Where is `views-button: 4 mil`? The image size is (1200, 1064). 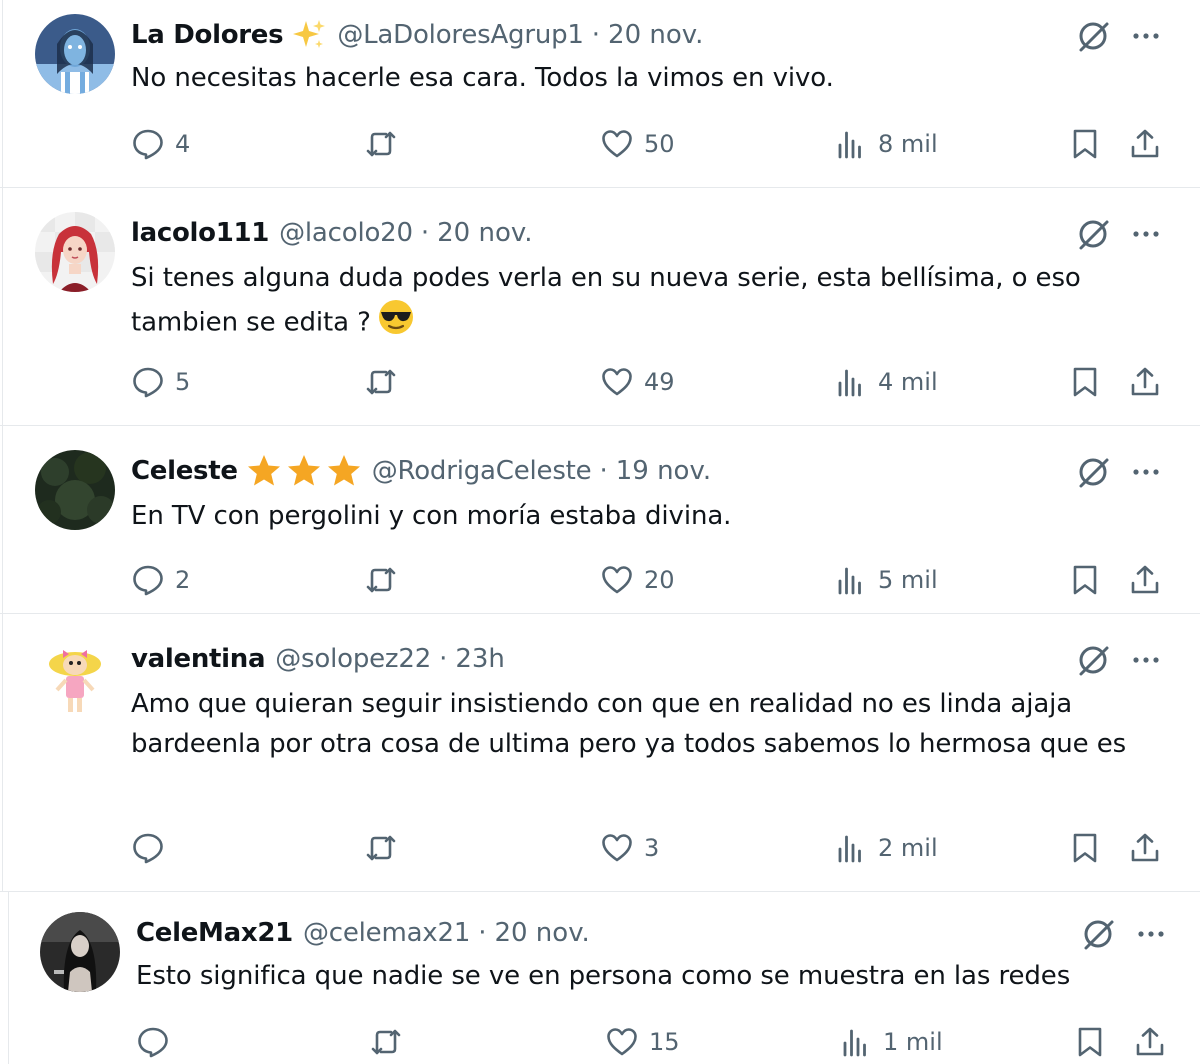 views-button: 4 mil is located at coordinates (886, 382).